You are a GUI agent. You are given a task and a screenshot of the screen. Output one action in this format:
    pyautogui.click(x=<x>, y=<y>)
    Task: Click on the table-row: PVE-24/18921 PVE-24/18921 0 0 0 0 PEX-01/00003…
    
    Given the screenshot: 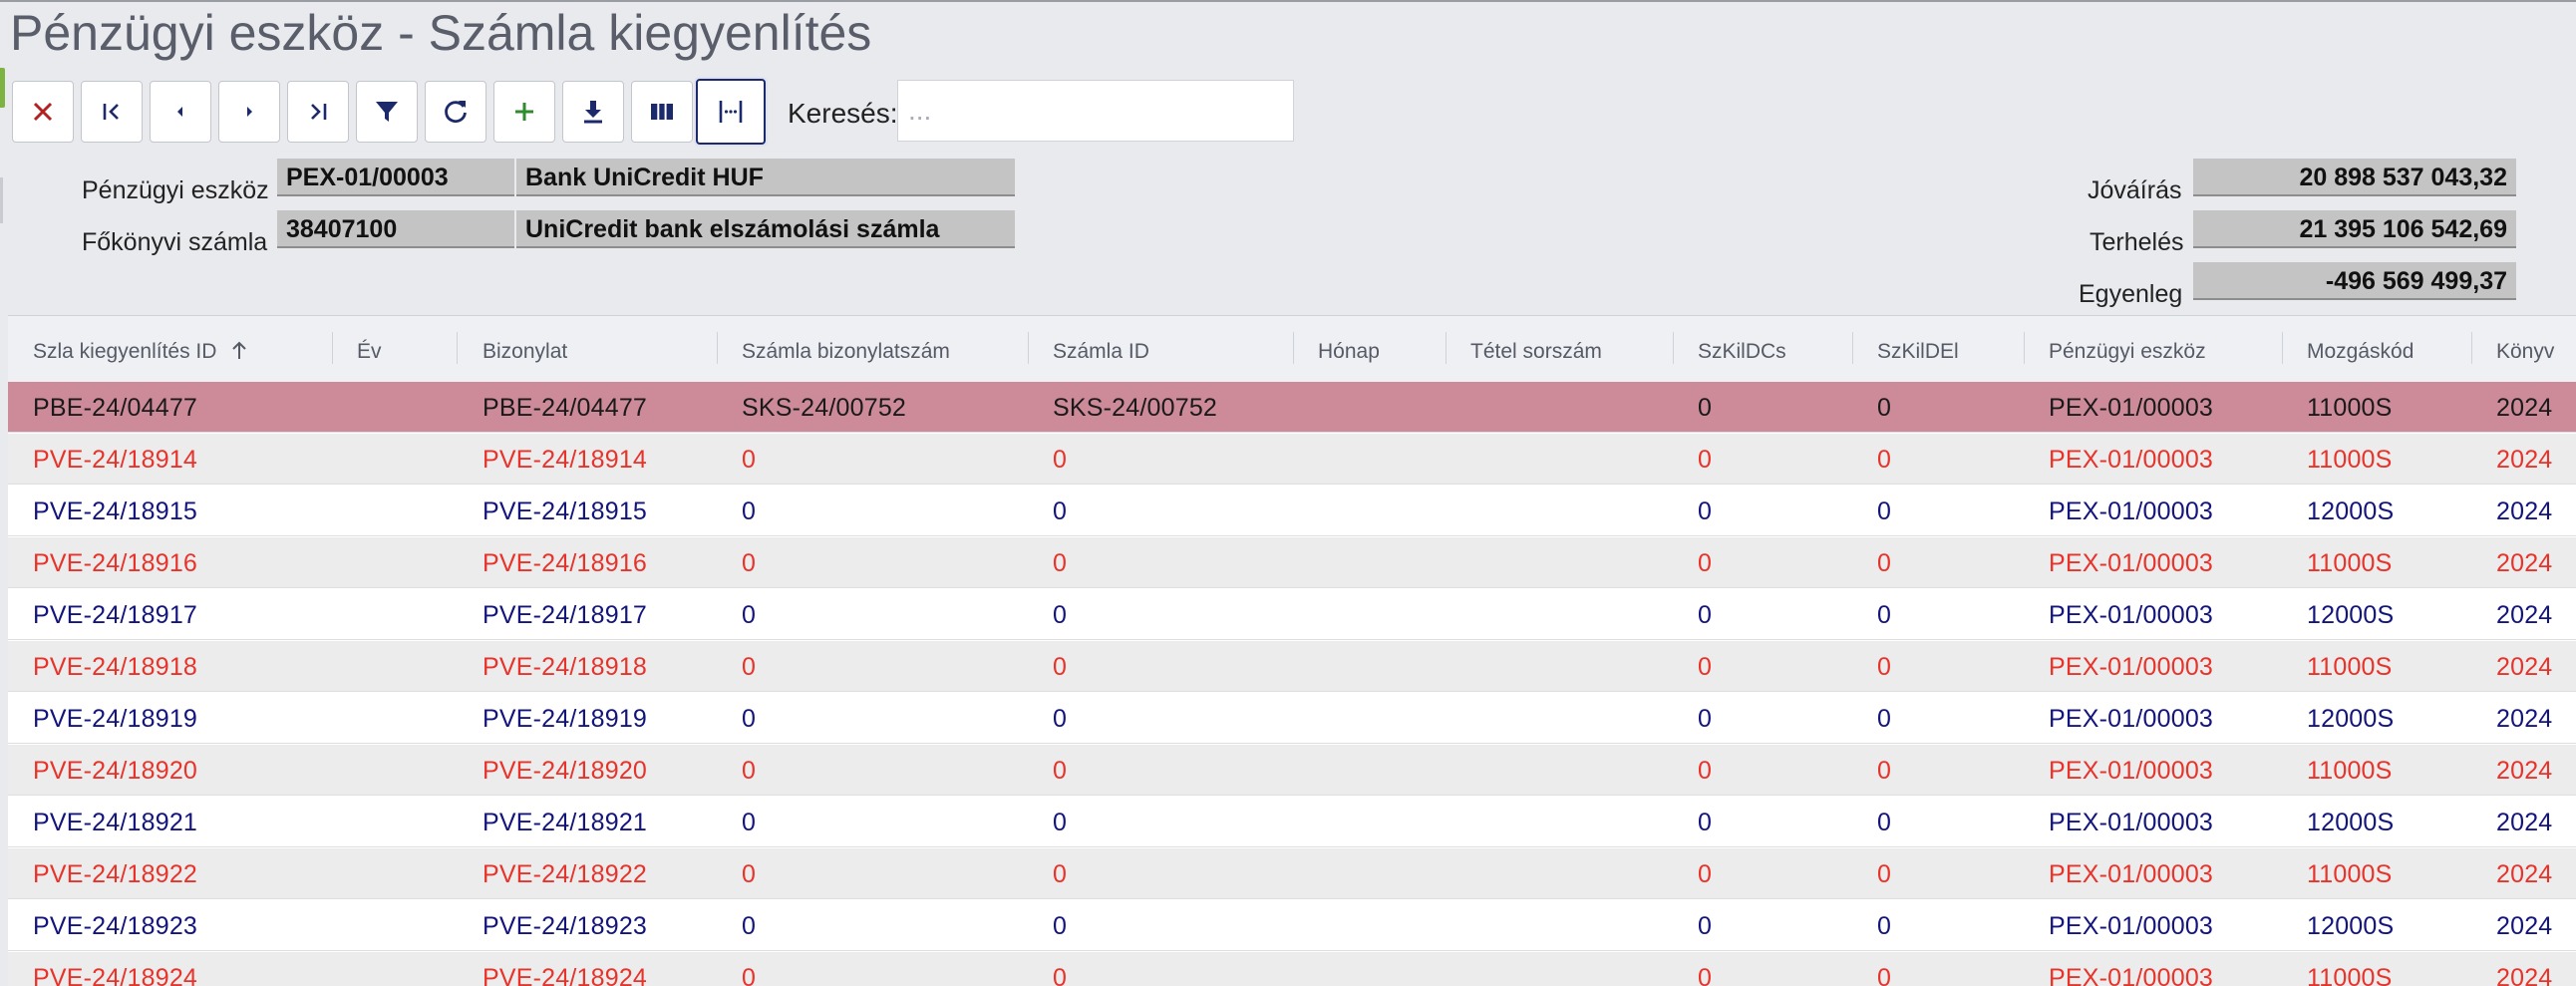 What is the action you would take?
    pyautogui.click(x=1292, y=822)
    